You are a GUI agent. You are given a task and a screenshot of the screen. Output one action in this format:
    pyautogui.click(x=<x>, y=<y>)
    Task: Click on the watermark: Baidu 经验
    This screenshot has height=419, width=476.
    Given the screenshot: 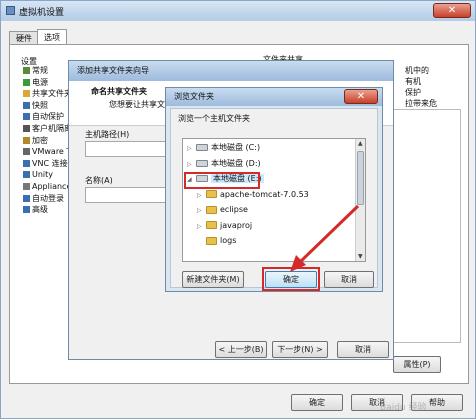 What is the action you would take?
    pyautogui.click(x=403, y=408)
    